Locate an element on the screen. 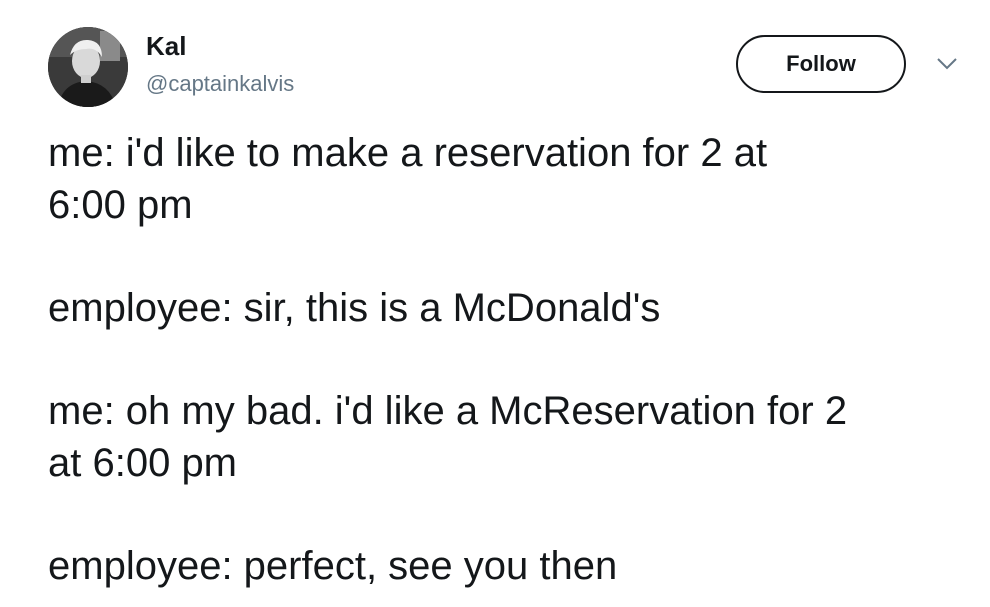  tweet-line: employee: sir, this is a McDonald's is located at coordinates (354, 308).